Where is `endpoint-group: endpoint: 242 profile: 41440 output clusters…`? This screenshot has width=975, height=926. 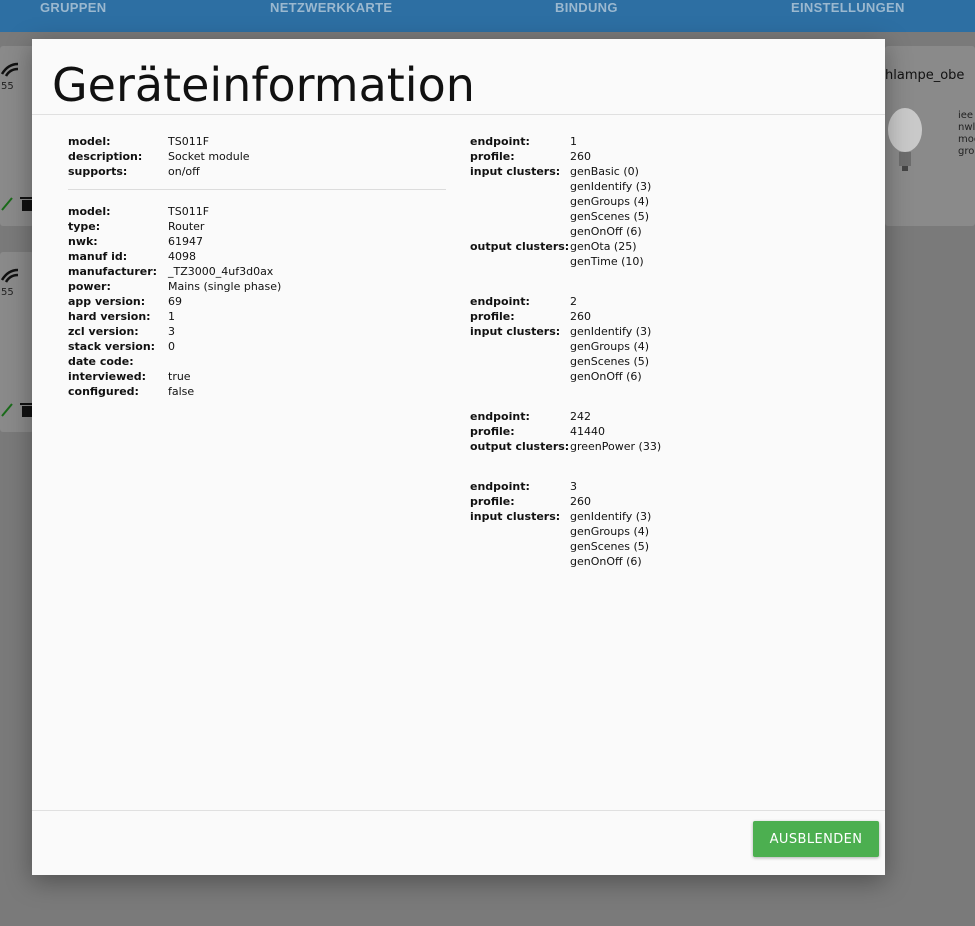
endpoint-group: endpoint: 242 profile: 41440 output clusters… is located at coordinates (660, 431).